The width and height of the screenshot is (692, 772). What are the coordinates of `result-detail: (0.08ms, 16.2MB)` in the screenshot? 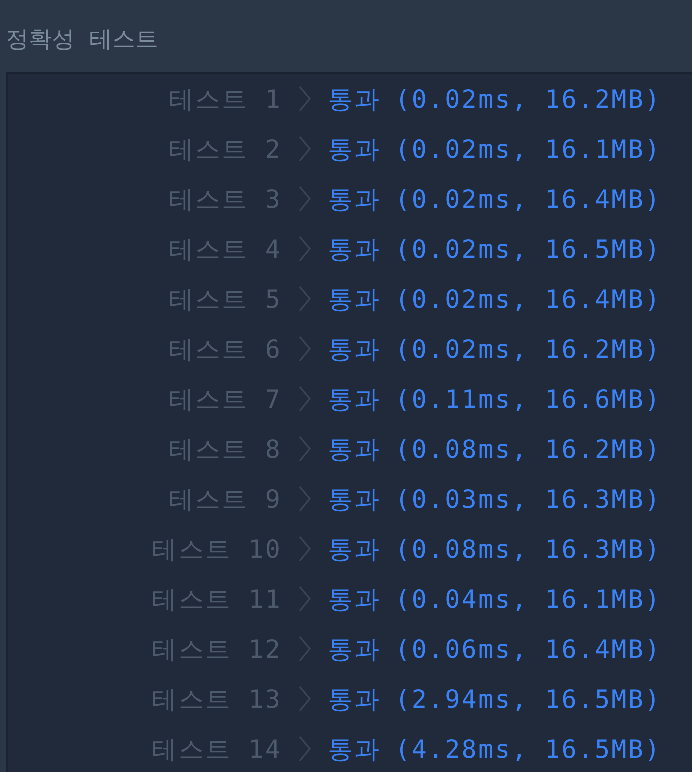 It's located at (528, 449).